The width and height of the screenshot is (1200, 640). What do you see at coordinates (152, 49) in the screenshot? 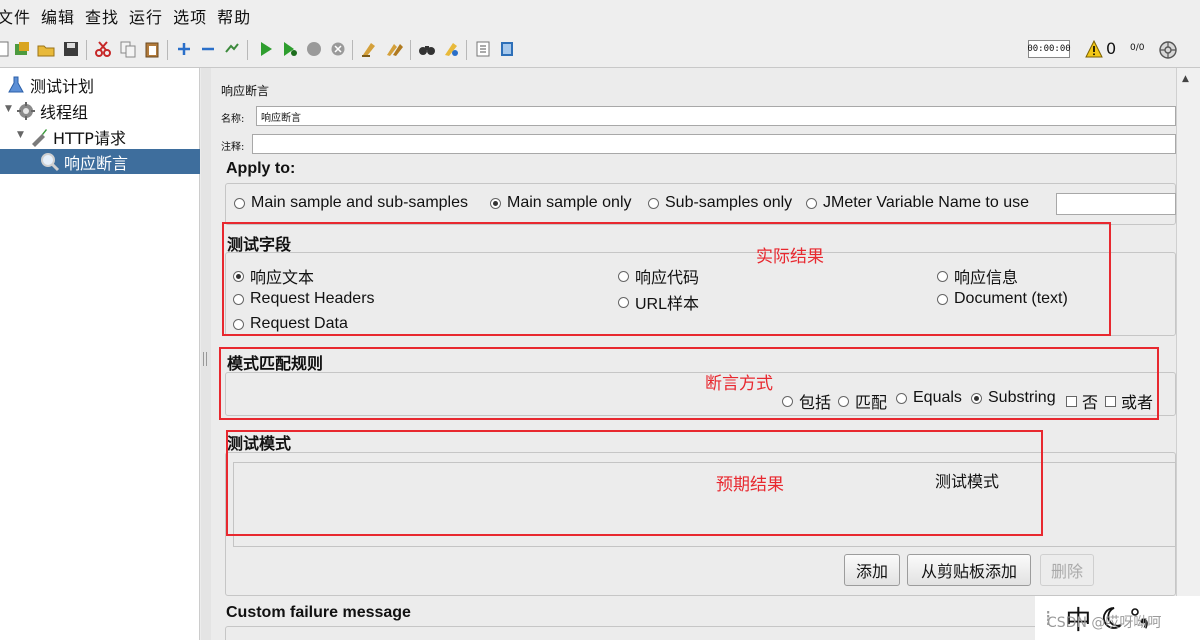
I see `paste-icon` at bounding box center [152, 49].